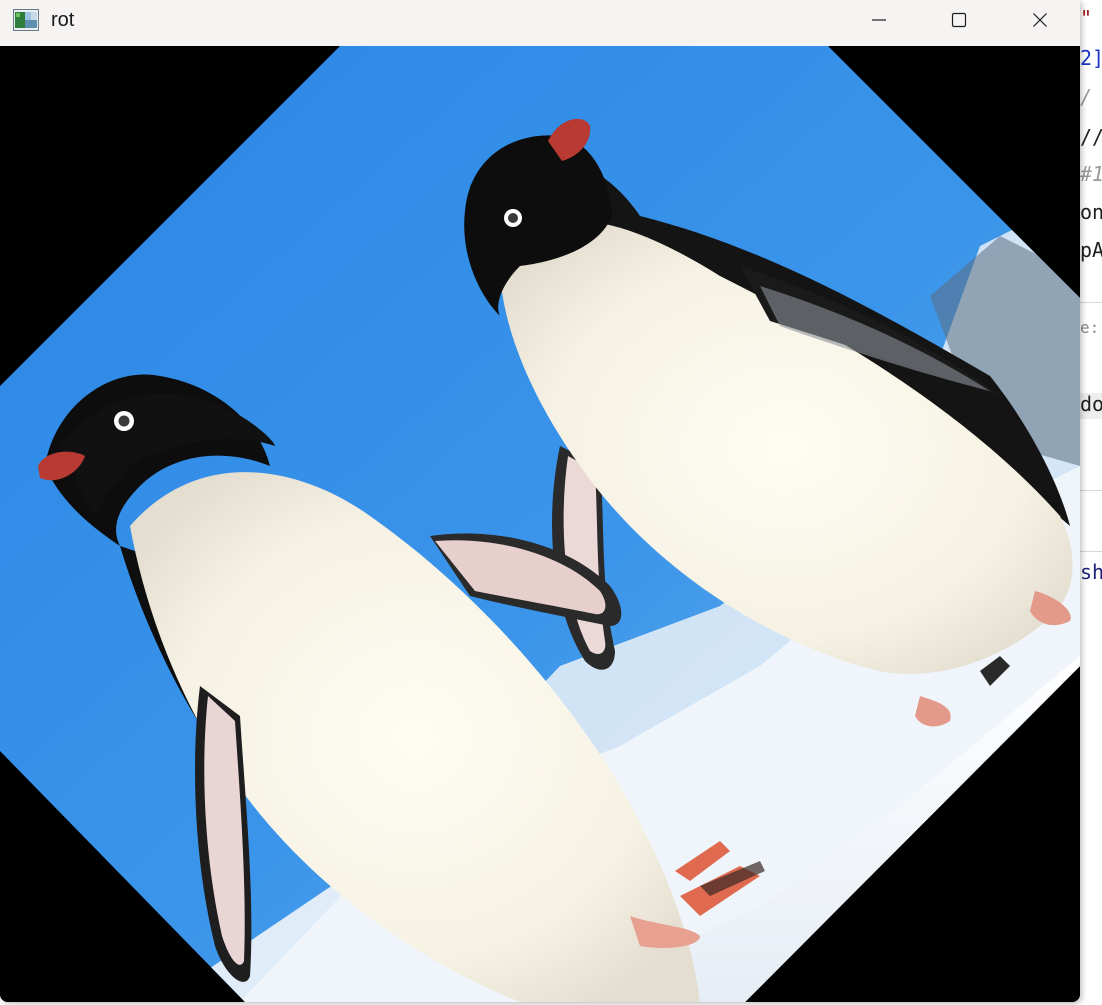 The height and width of the screenshot is (1005, 1102). I want to click on background-code-editor: " 2] / // #1 on pA e: do sh, so click(1091, 502).